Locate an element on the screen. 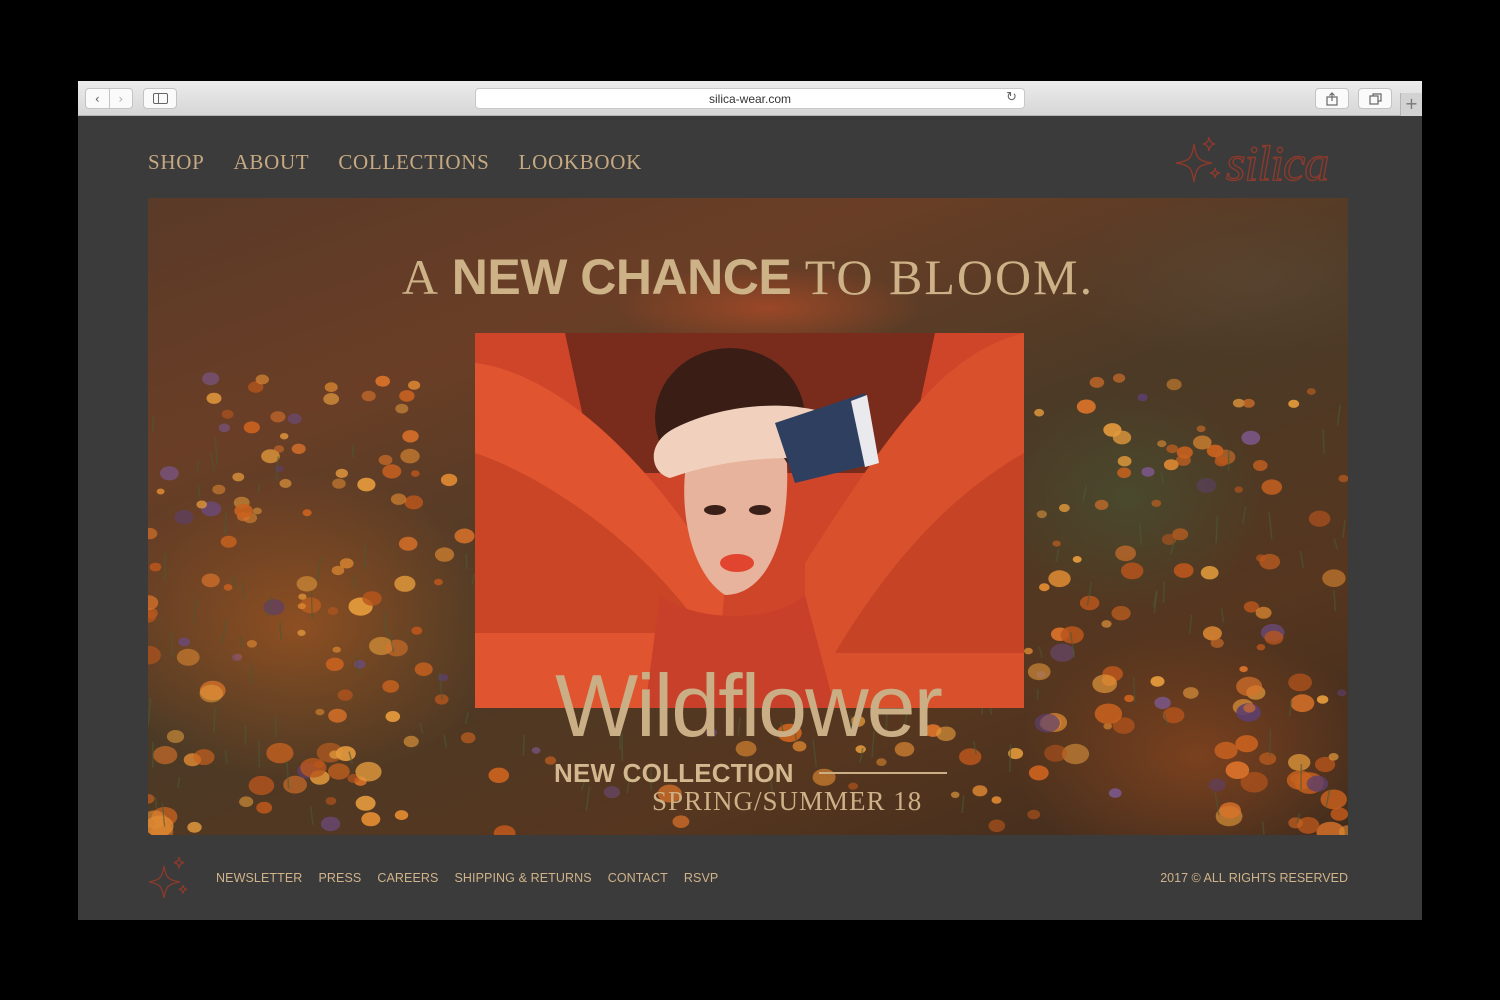 Image resolution: width=1500 pixels, height=1000 pixels. footer-careers: CAREERS is located at coordinates (407, 878).